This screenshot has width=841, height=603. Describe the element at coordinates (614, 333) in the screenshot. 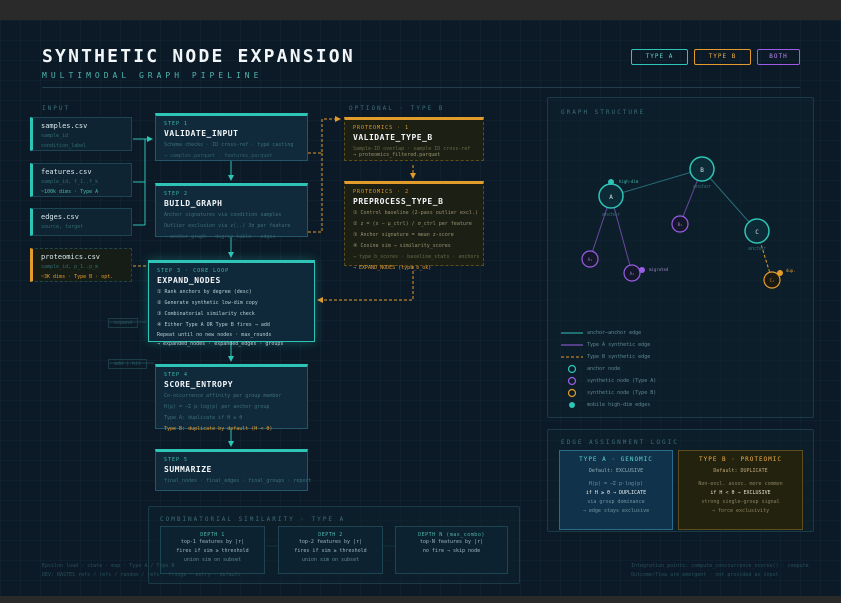

I see `legend-label: anchor–anchor edge` at that location.